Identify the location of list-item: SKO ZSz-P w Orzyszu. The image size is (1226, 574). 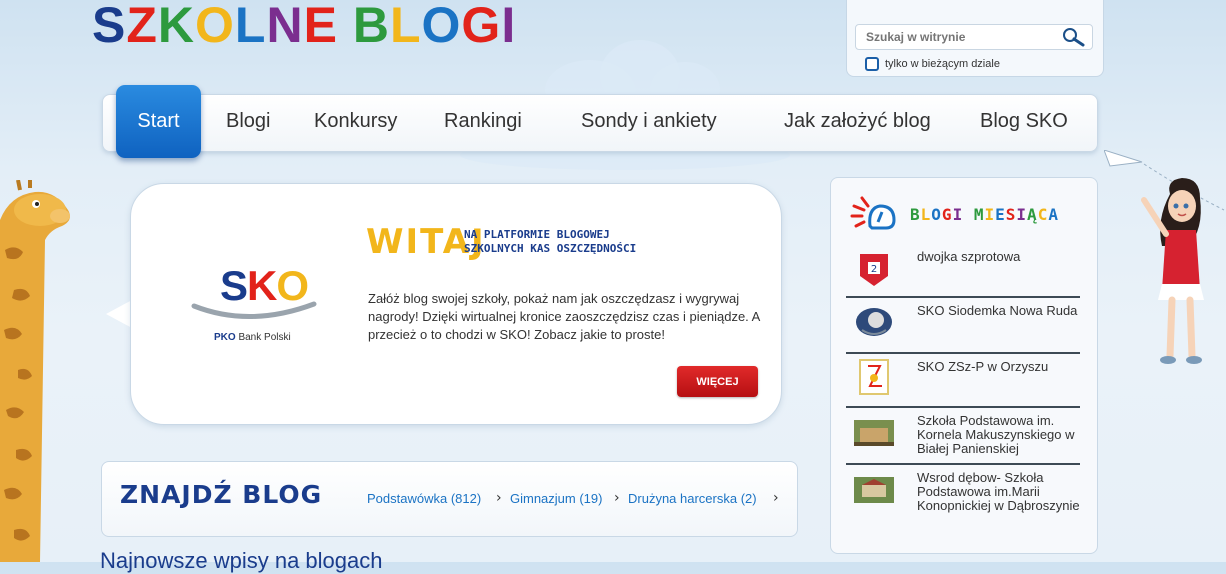
(963, 381).